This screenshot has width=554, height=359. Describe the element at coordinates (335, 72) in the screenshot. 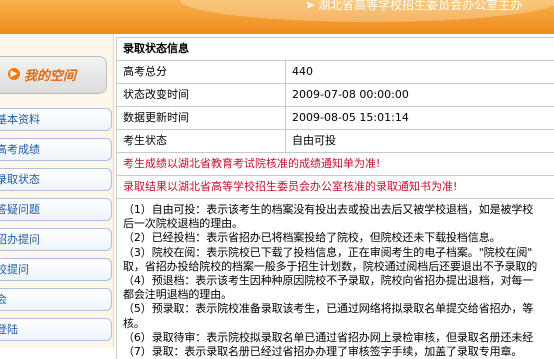

I see `table-row: 高考总分 440` at that location.